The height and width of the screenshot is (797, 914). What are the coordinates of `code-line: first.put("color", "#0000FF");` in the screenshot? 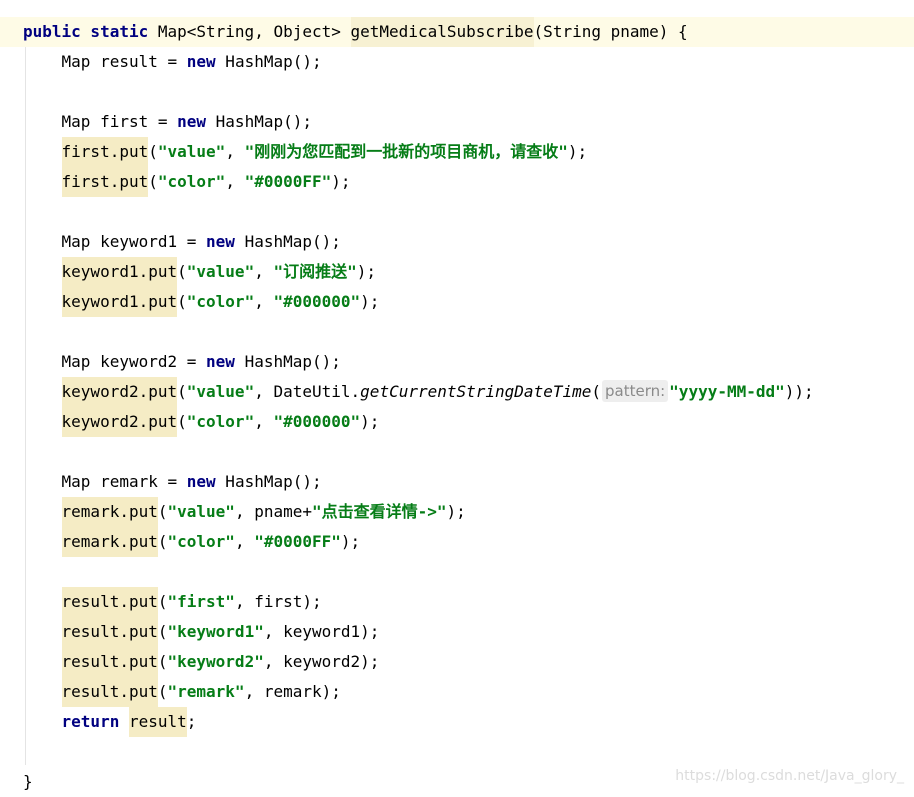 It's located at (457, 182).